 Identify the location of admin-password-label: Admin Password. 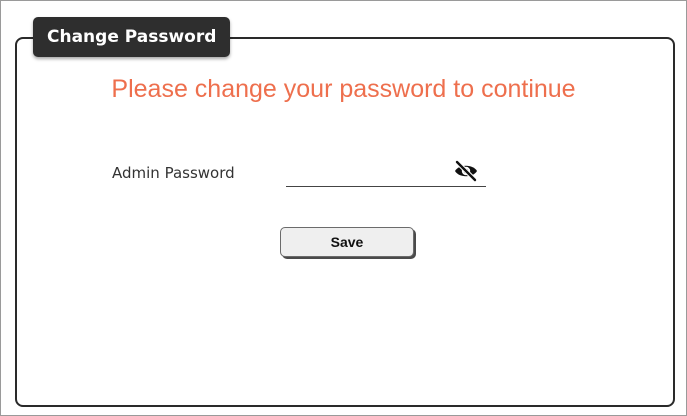
(173, 173).